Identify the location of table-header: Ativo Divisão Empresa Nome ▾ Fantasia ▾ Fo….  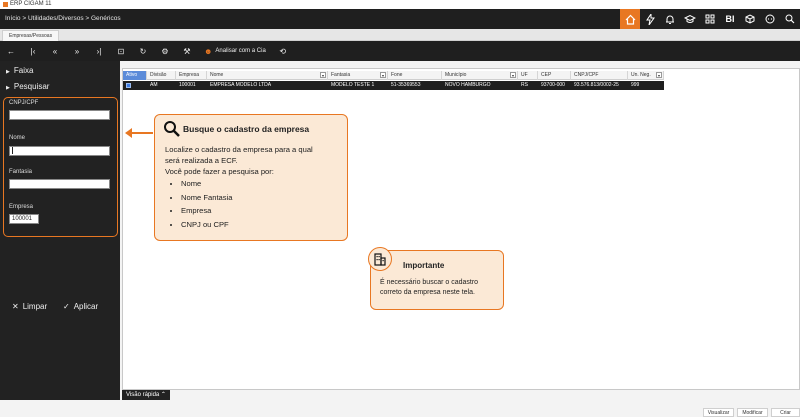
(393, 75).